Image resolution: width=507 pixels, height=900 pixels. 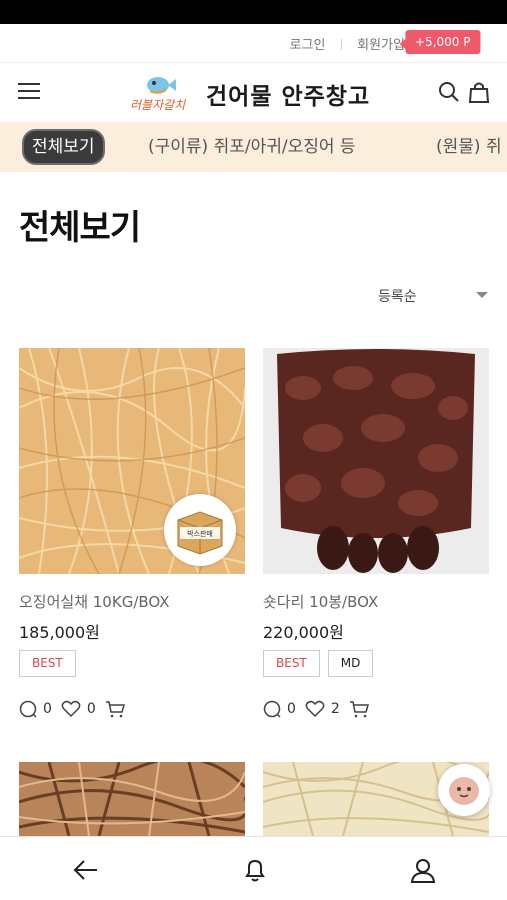 I want to click on bell-icon, so click(x=255, y=870).